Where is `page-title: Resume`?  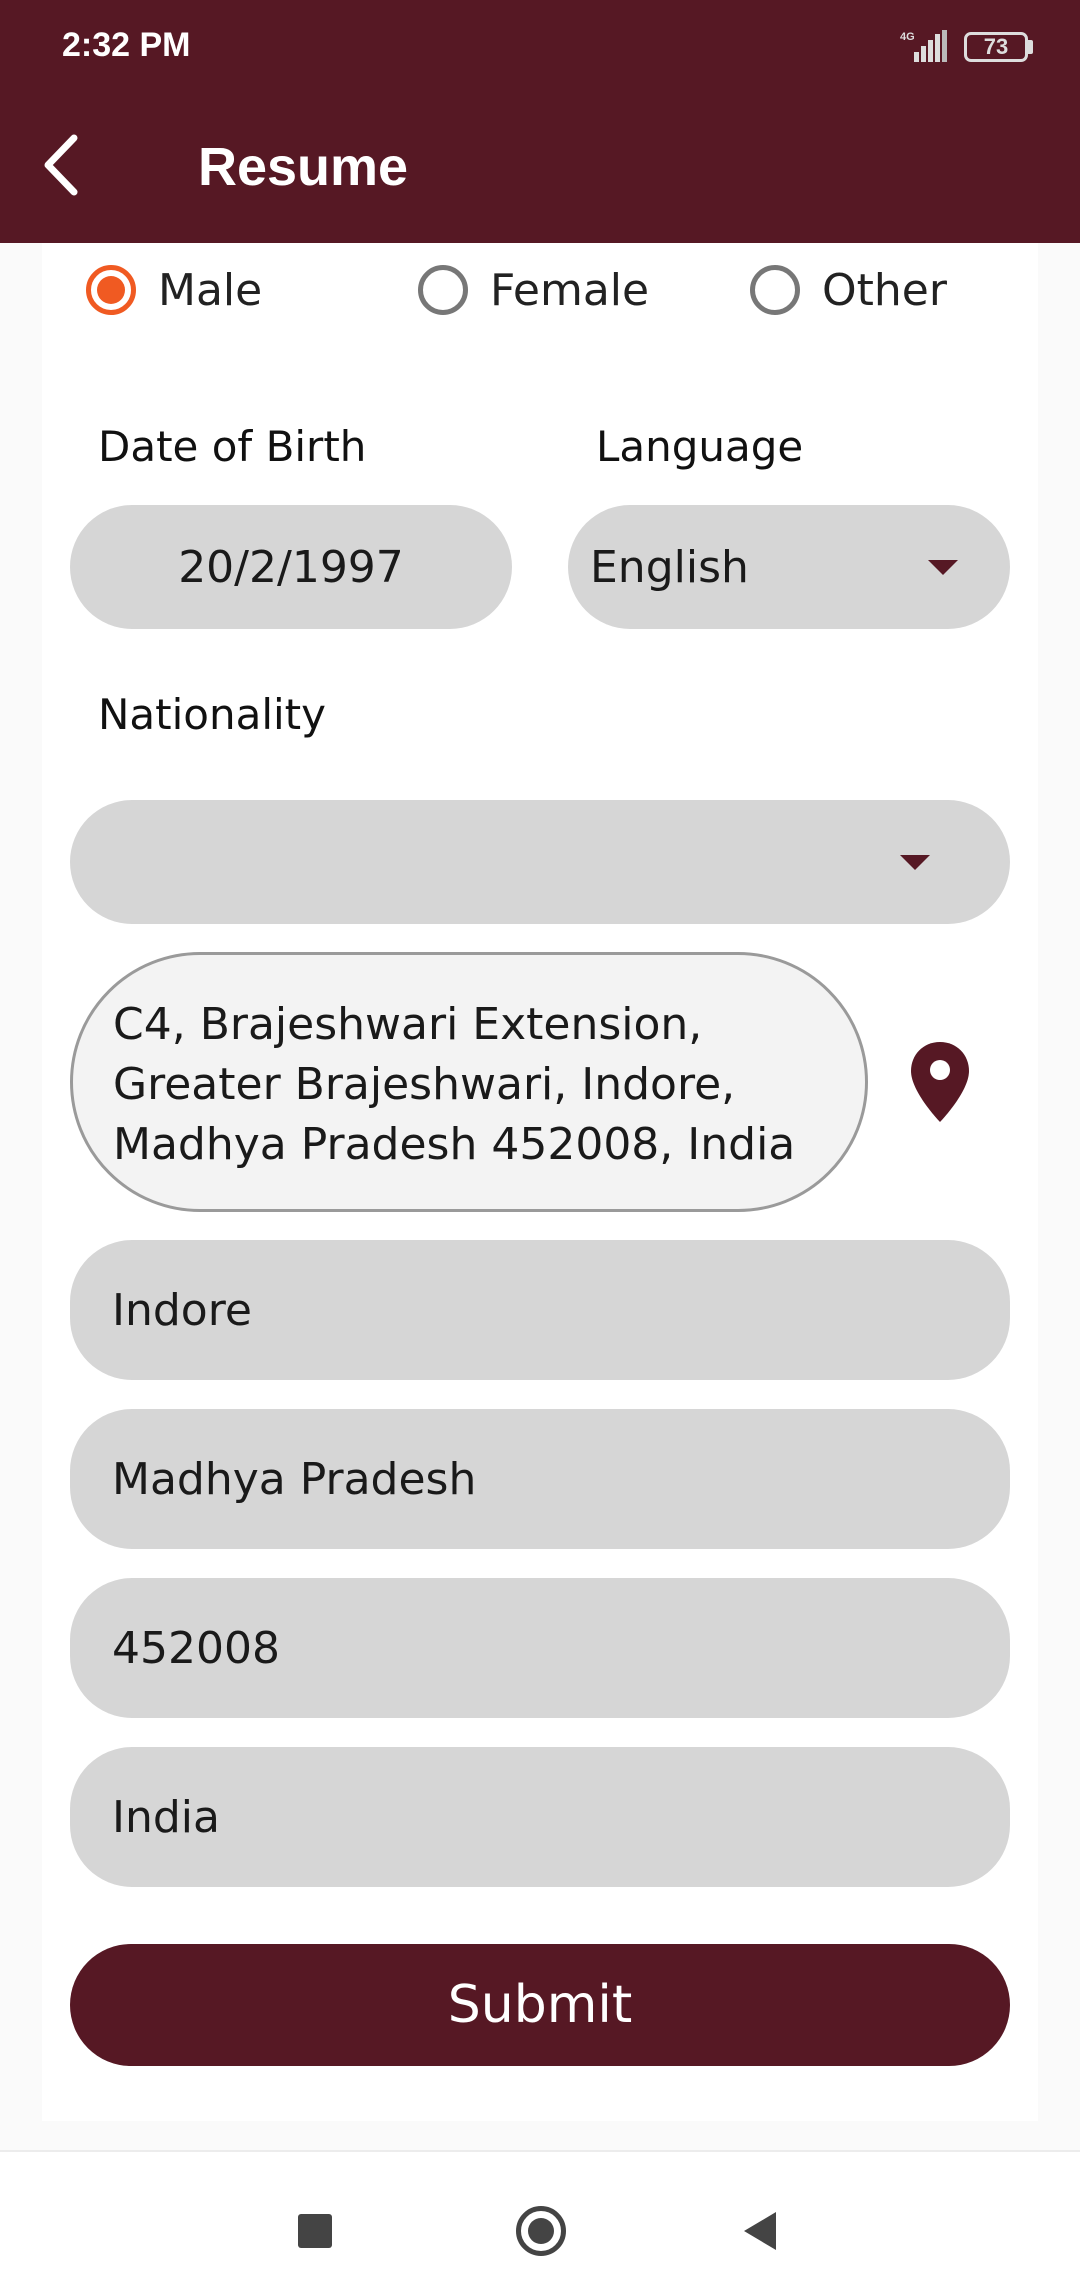 page-title: Resume is located at coordinates (303, 167).